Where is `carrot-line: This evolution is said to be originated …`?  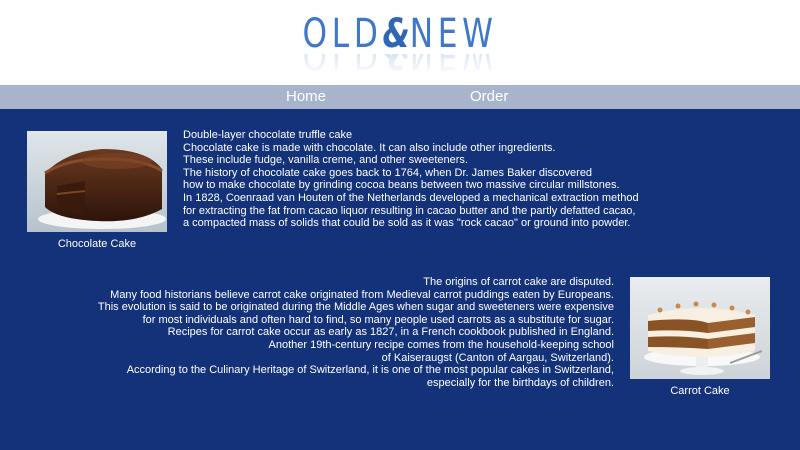 carrot-line: This evolution is said to be originated … is located at coordinates (355, 307).